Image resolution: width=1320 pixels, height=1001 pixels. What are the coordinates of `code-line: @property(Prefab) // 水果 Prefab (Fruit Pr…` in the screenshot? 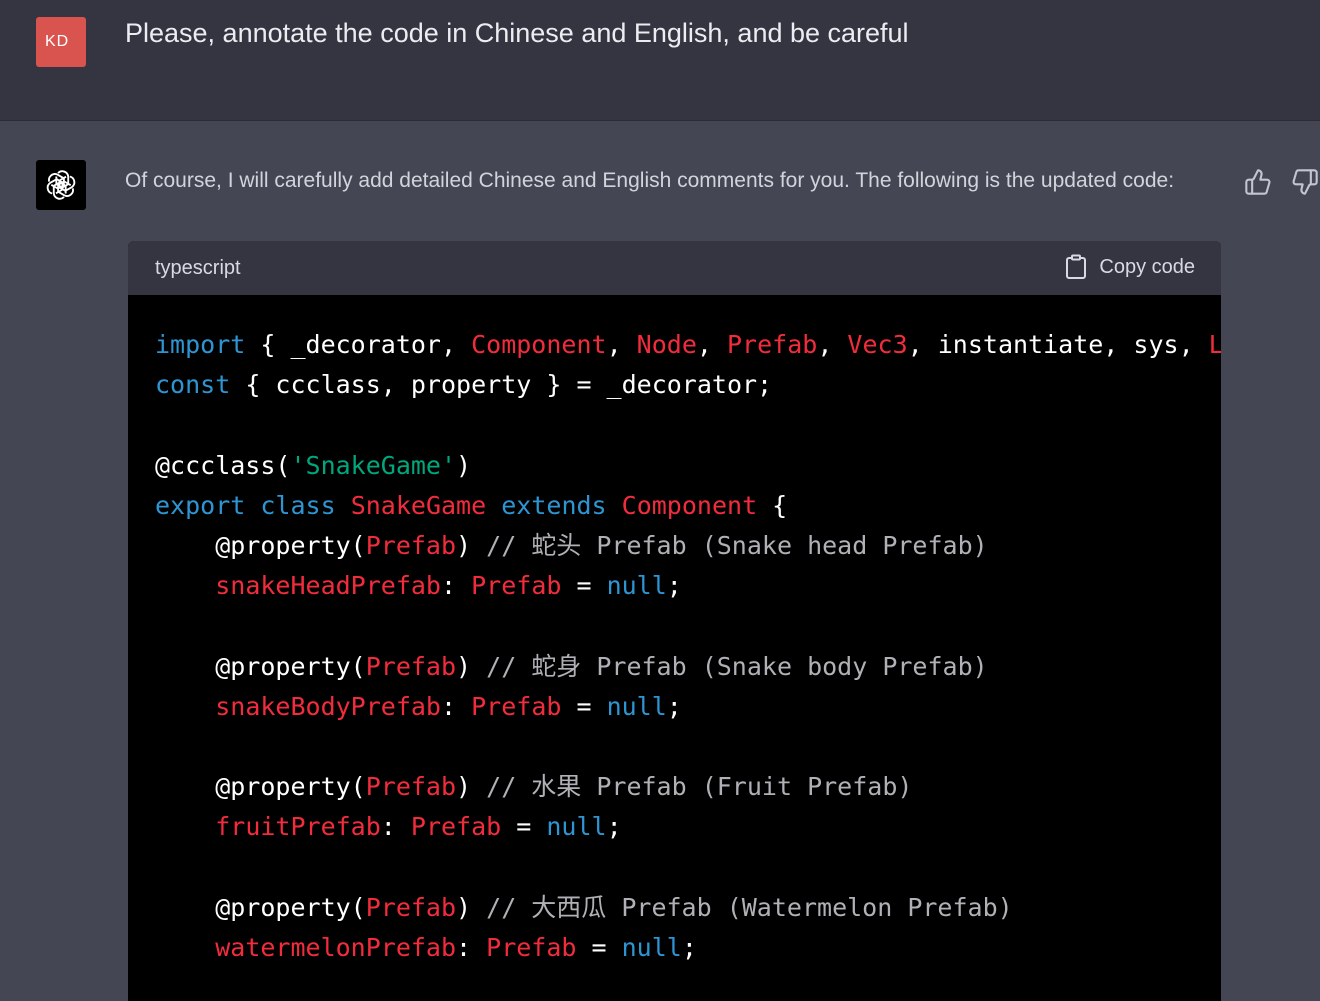 It's located at (688, 787).